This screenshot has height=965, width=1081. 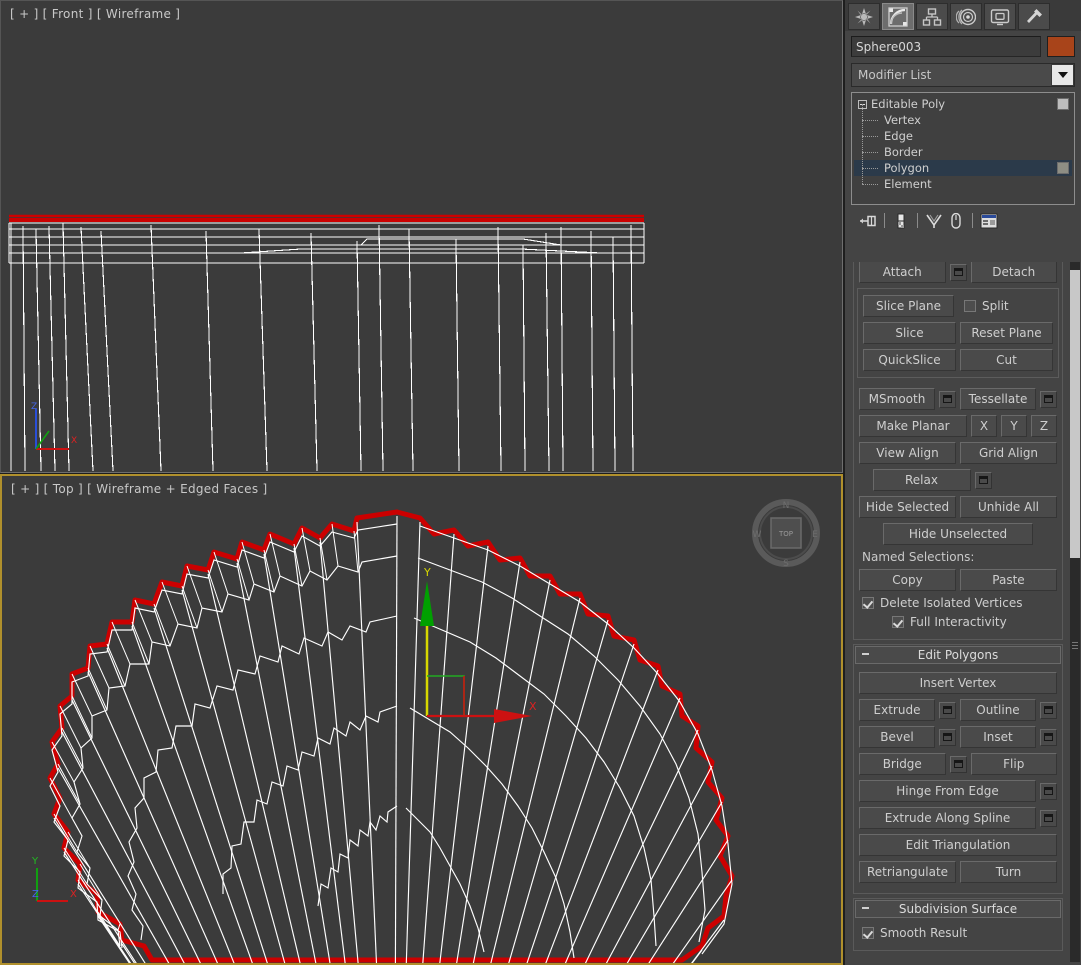 I want to click on hide-unselected-row: Hide Unselected, so click(x=958, y=534).